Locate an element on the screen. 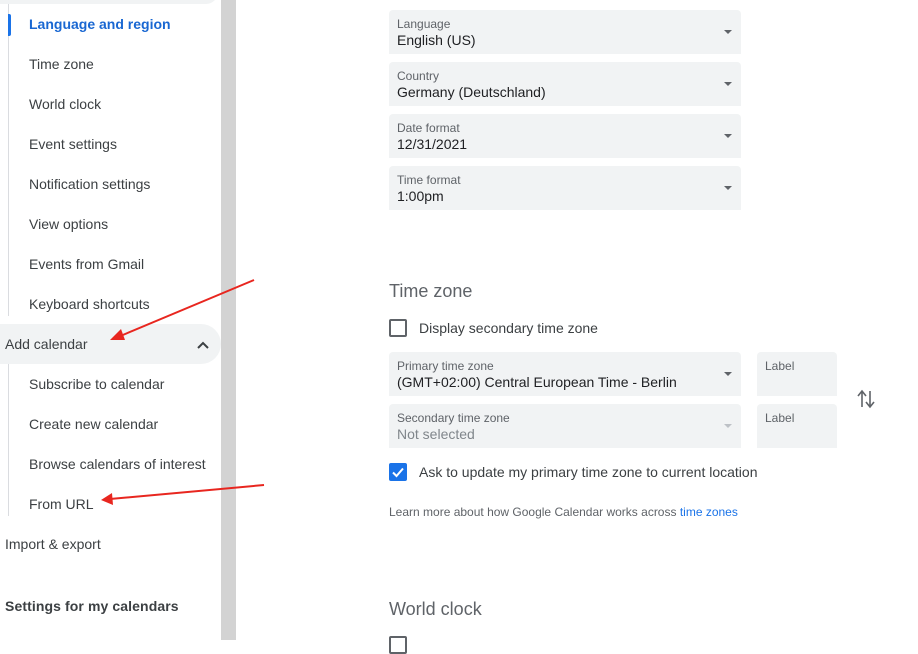 This screenshot has height=654, width=918. sidebar-item-keyboard-shortcuts: Keyboard shortcuts is located at coordinates (110, 304).